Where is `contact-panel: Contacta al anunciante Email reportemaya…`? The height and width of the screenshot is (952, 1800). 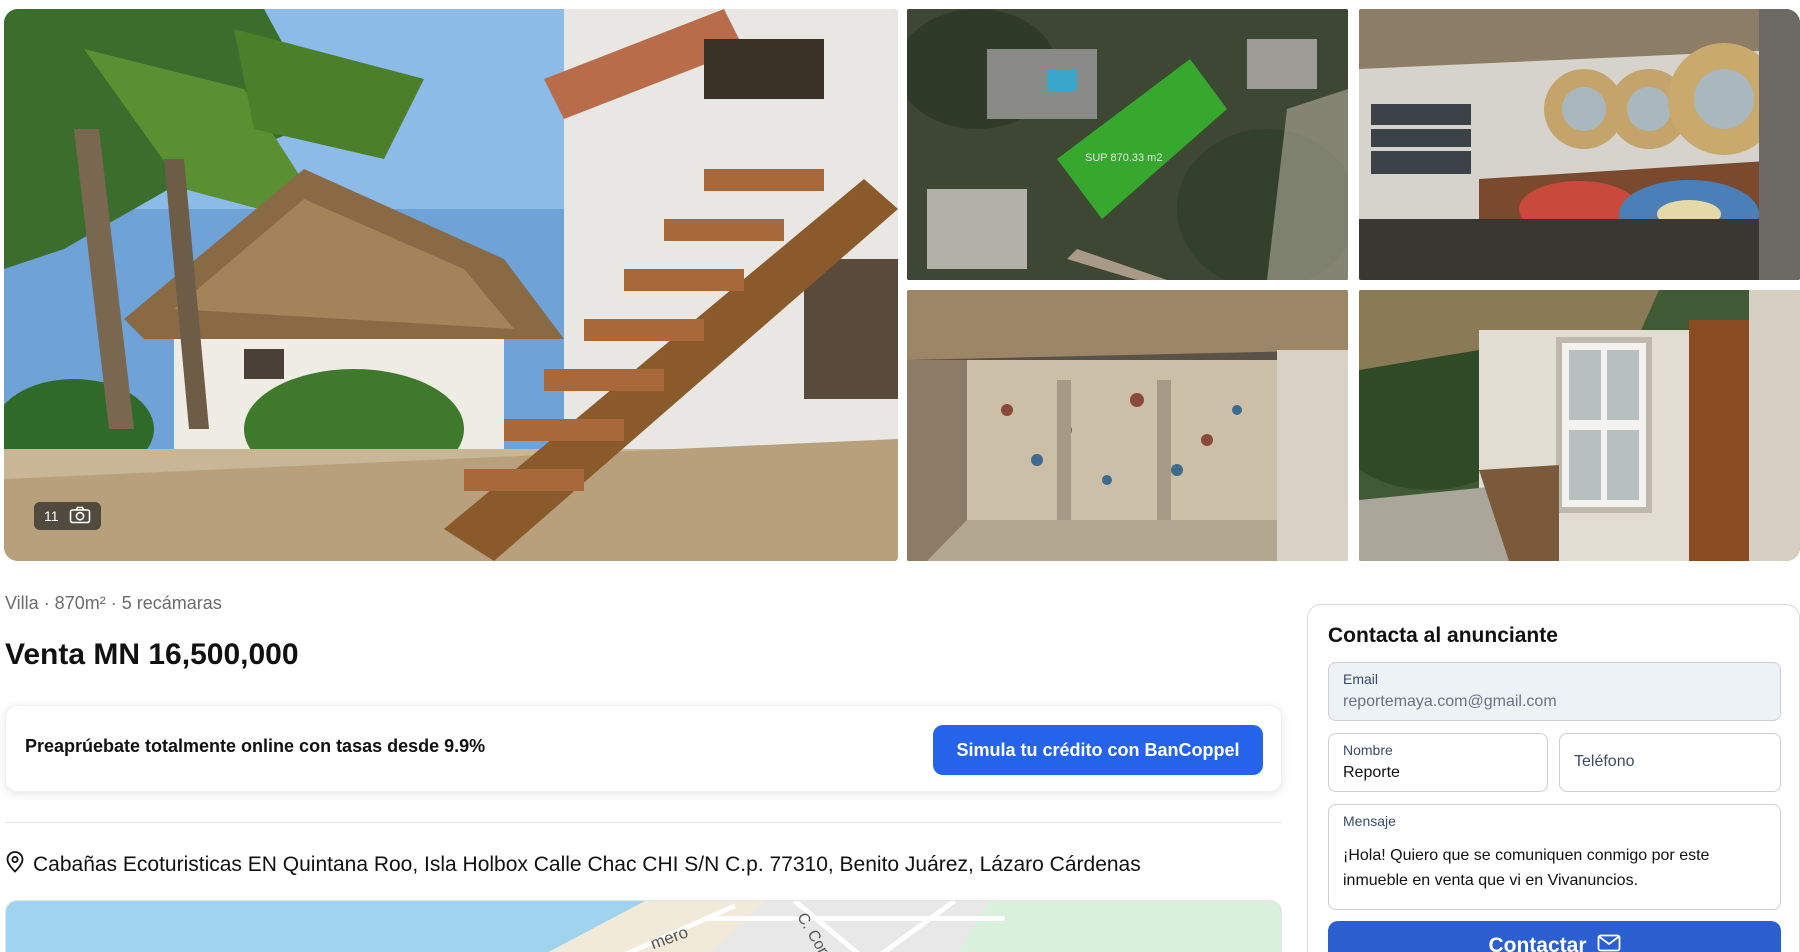 contact-panel: Contacta al anunciante Email reportemaya… is located at coordinates (1553, 778).